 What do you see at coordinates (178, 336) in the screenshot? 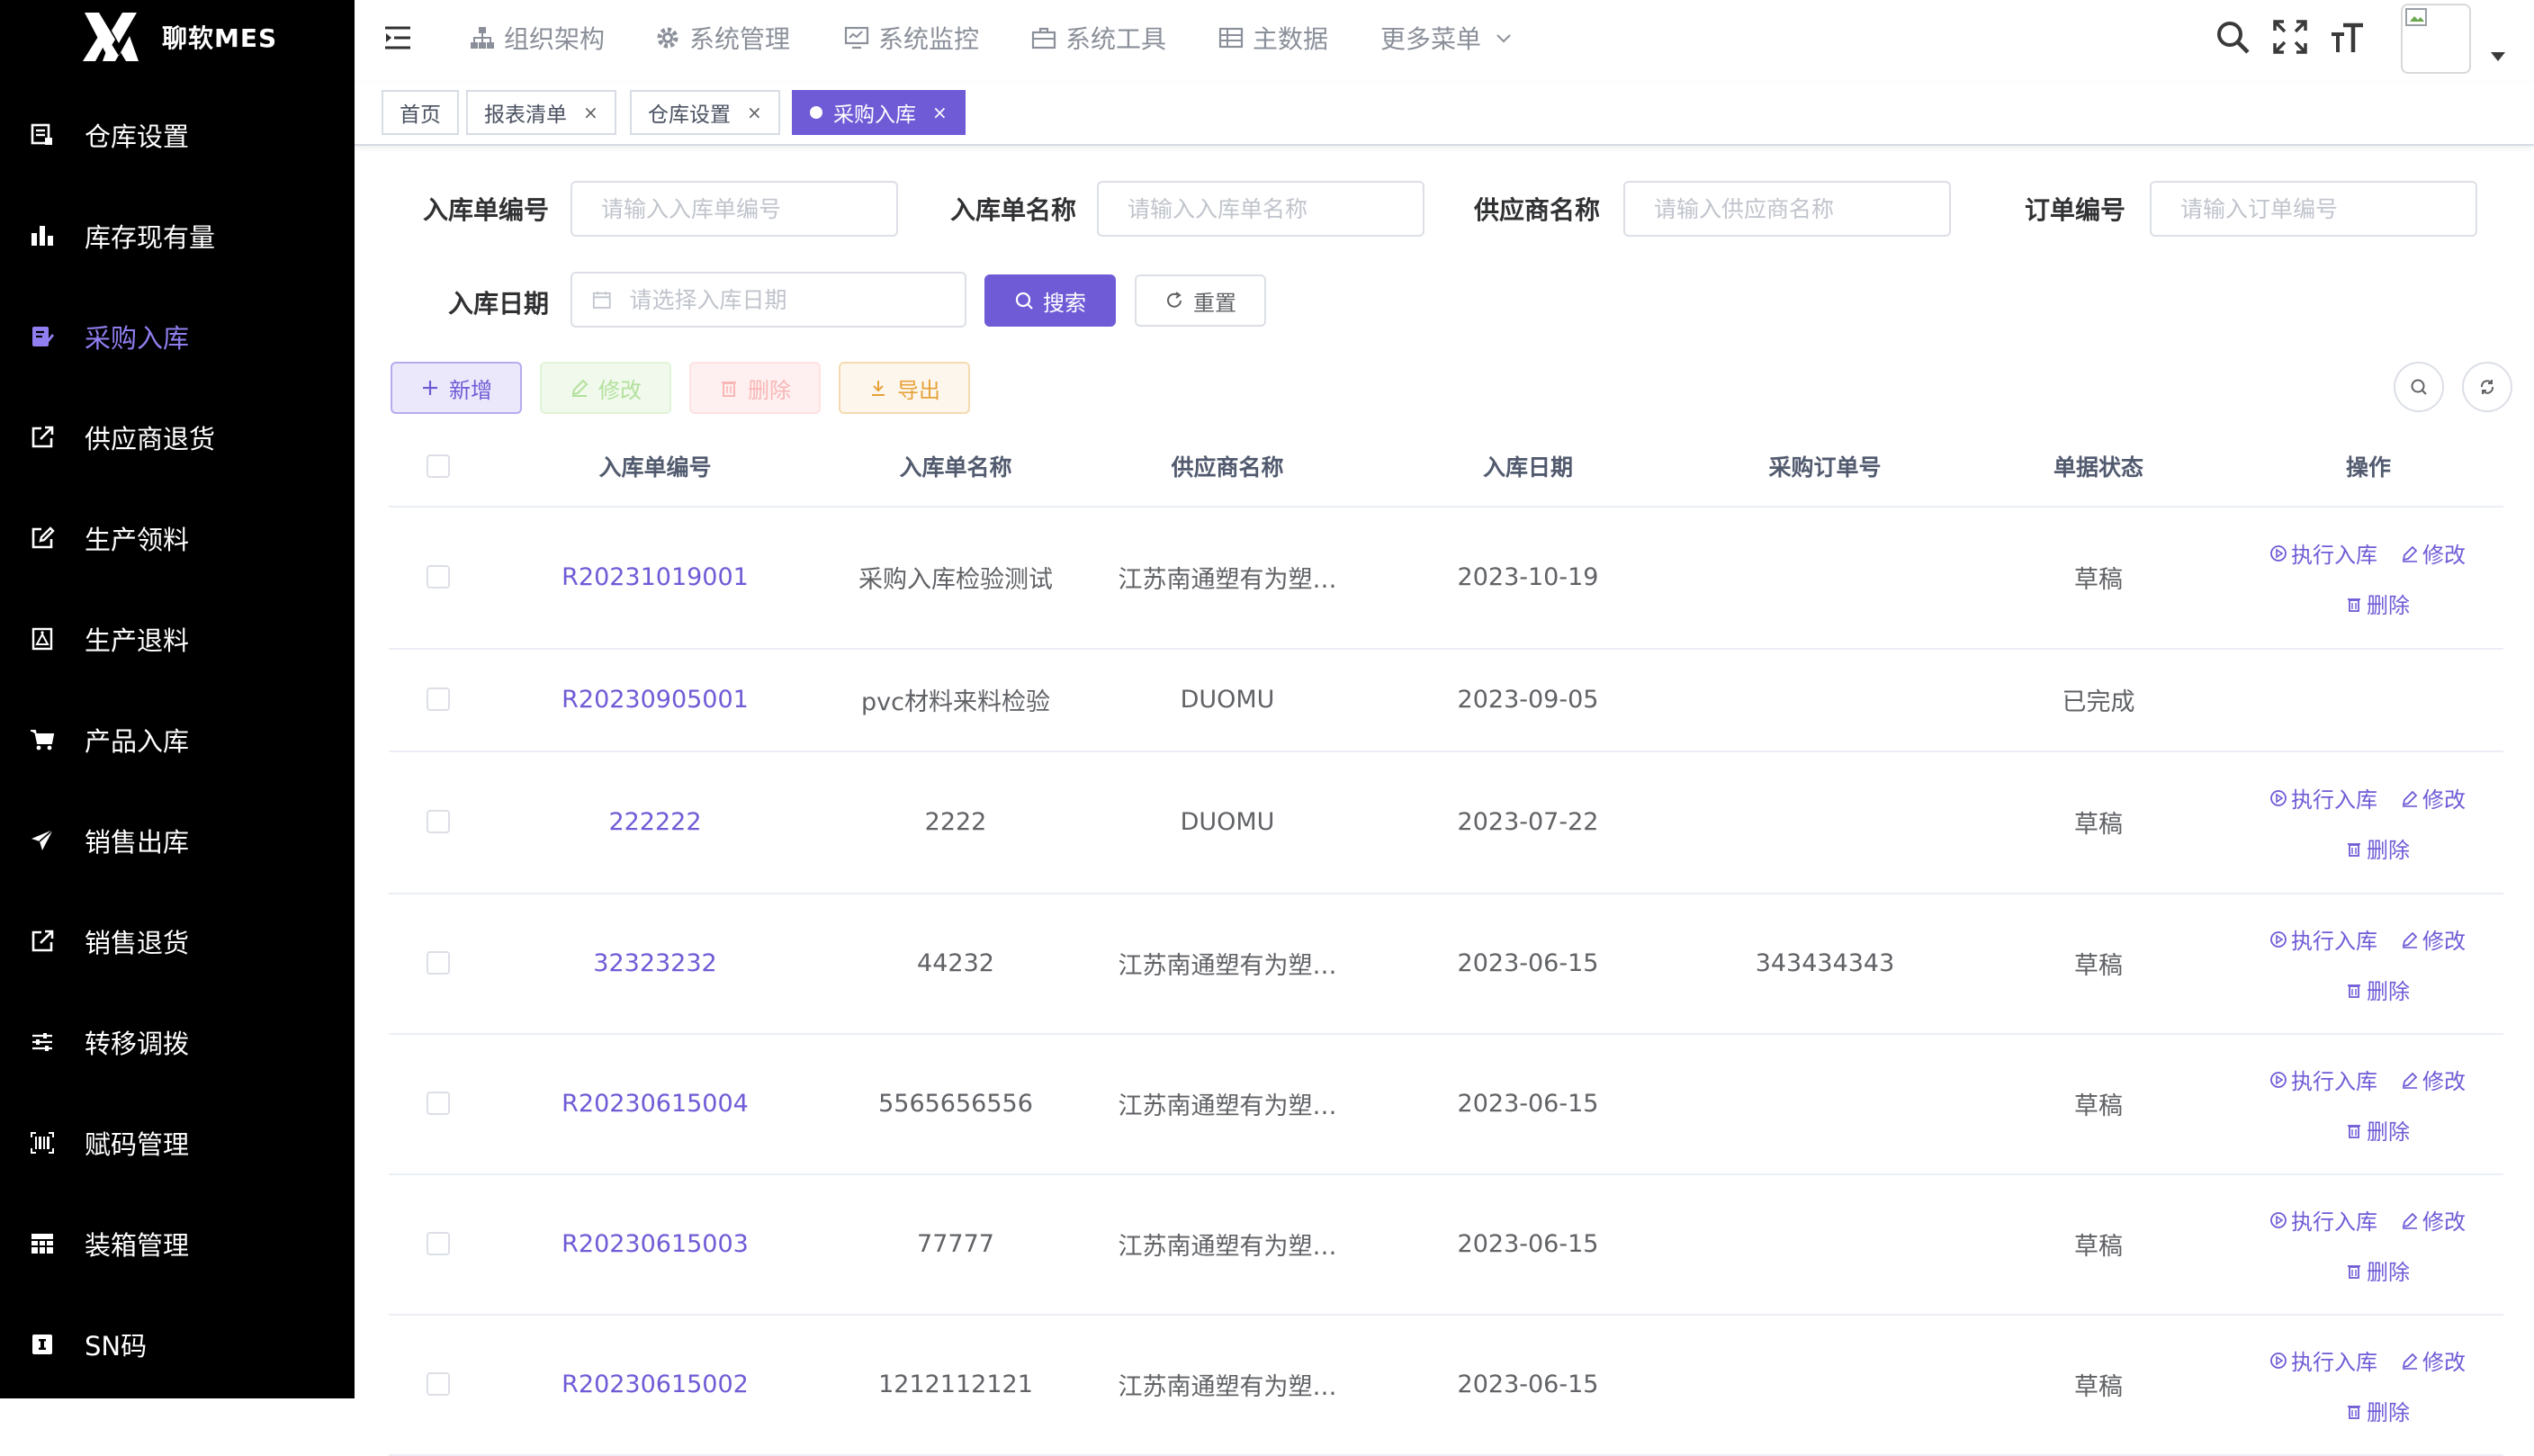
I see `sidebar-item-purchase-inbound: 采购入库` at bounding box center [178, 336].